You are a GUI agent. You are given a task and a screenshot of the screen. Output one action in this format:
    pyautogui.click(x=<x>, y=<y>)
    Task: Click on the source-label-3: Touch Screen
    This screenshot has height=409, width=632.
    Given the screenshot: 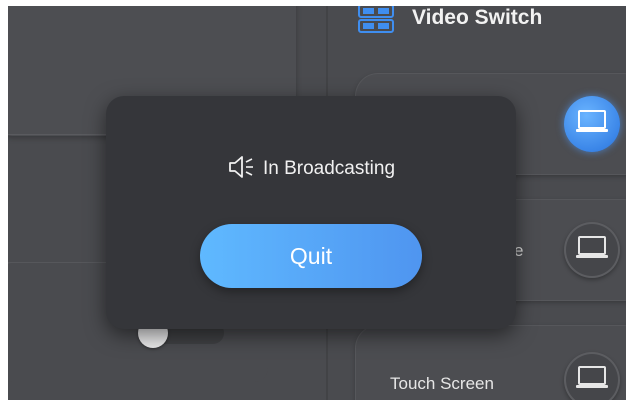 What is the action you would take?
    pyautogui.click(x=442, y=383)
    